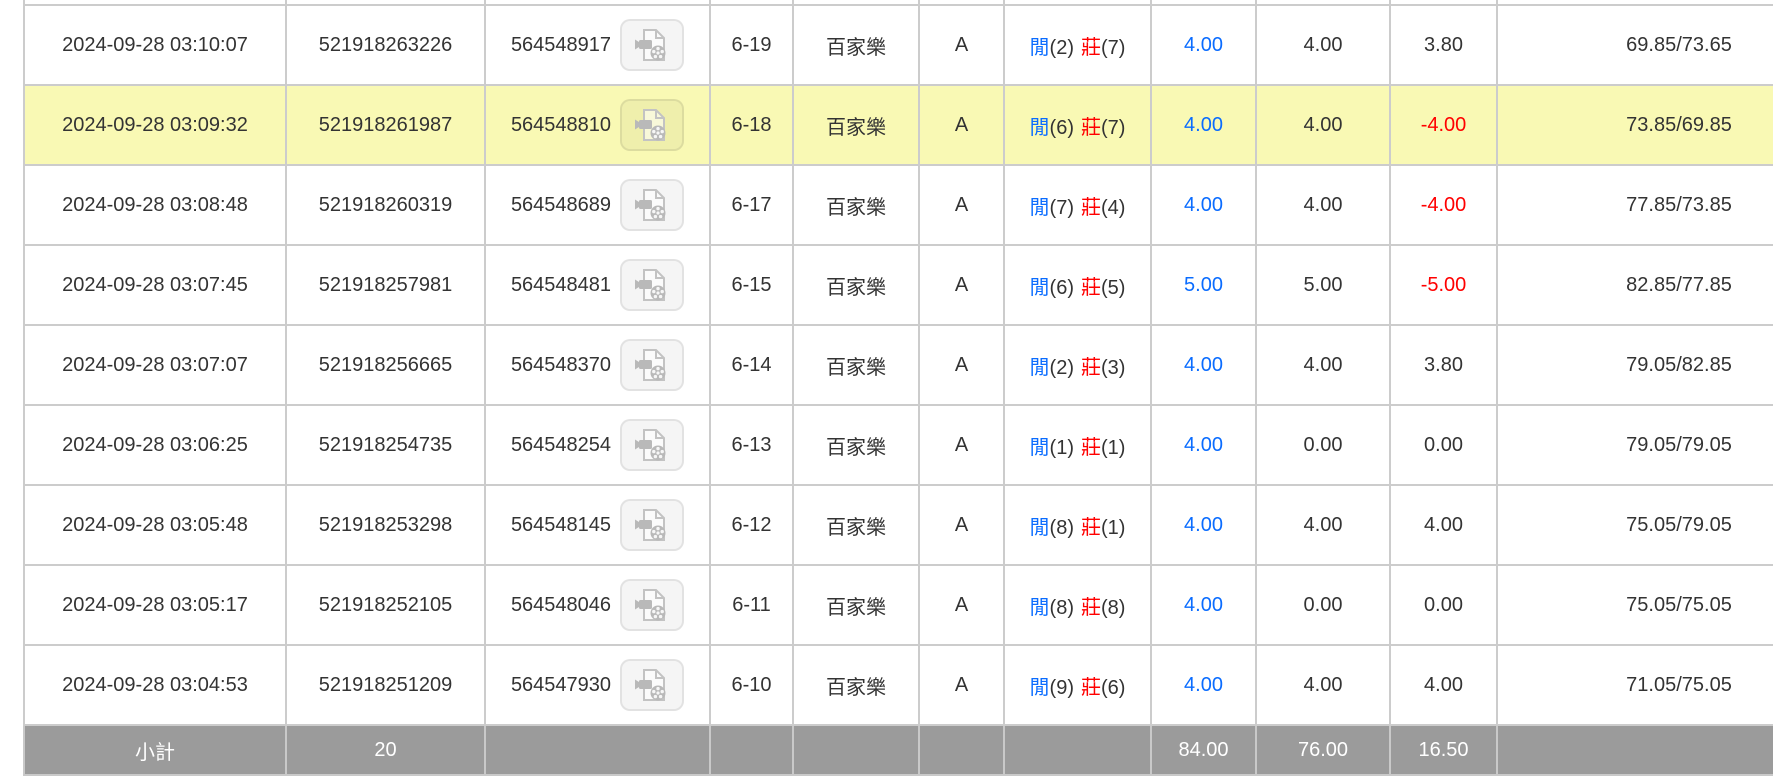  Describe the element at coordinates (1634, 285) in the screenshot. I see `balance-cell: 82.85/77.85` at that location.